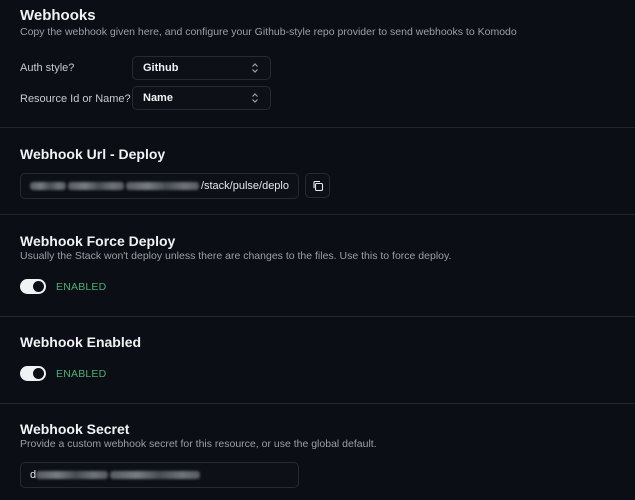 The height and width of the screenshot is (500, 635). Describe the element at coordinates (201, 98) in the screenshot. I see `resource-id-select: Name` at that location.